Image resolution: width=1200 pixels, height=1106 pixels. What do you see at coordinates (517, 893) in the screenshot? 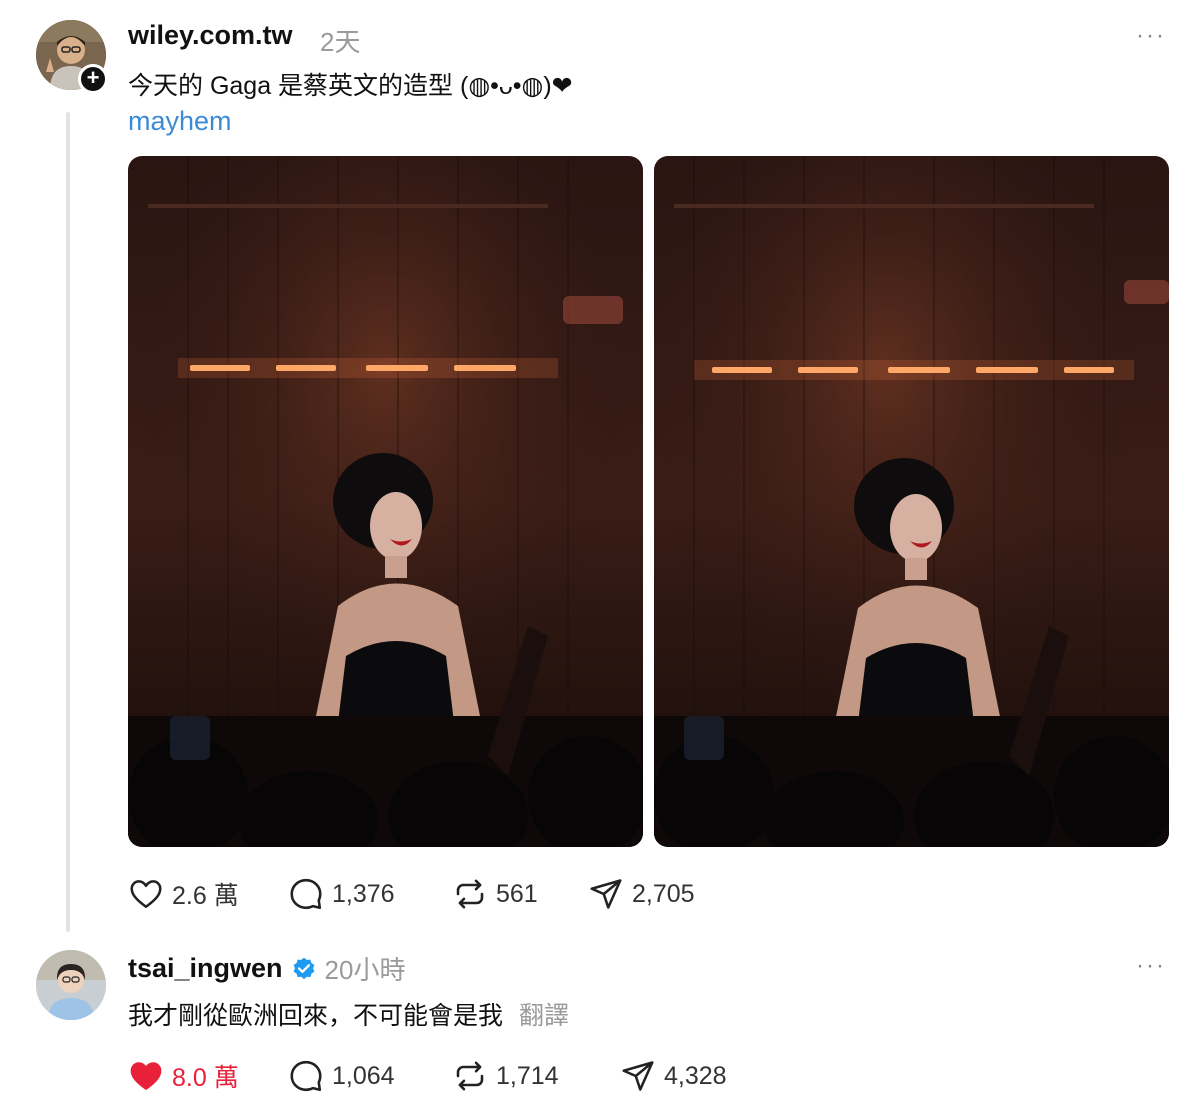
I see `repost-count: 561` at bounding box center [517, 893].